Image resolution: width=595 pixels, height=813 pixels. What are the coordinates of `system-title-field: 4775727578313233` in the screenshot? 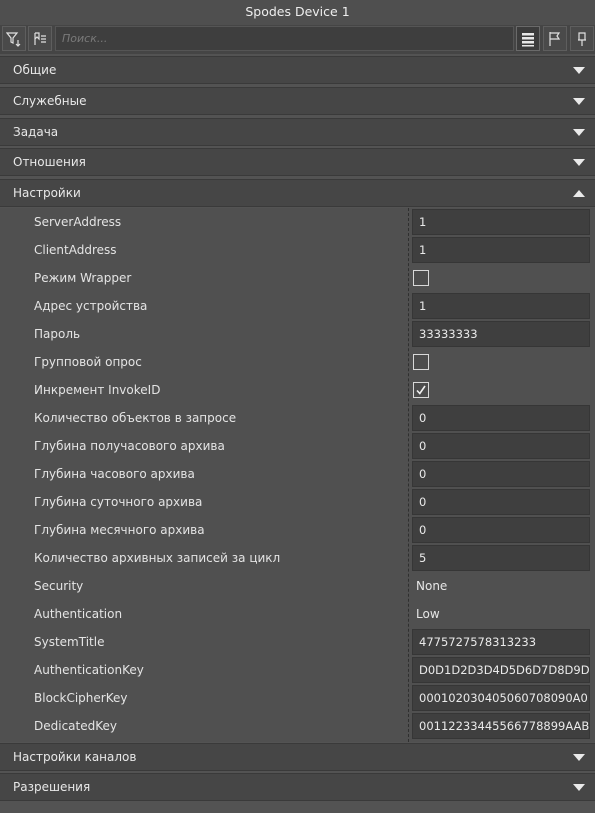 It's located at (501, 642).